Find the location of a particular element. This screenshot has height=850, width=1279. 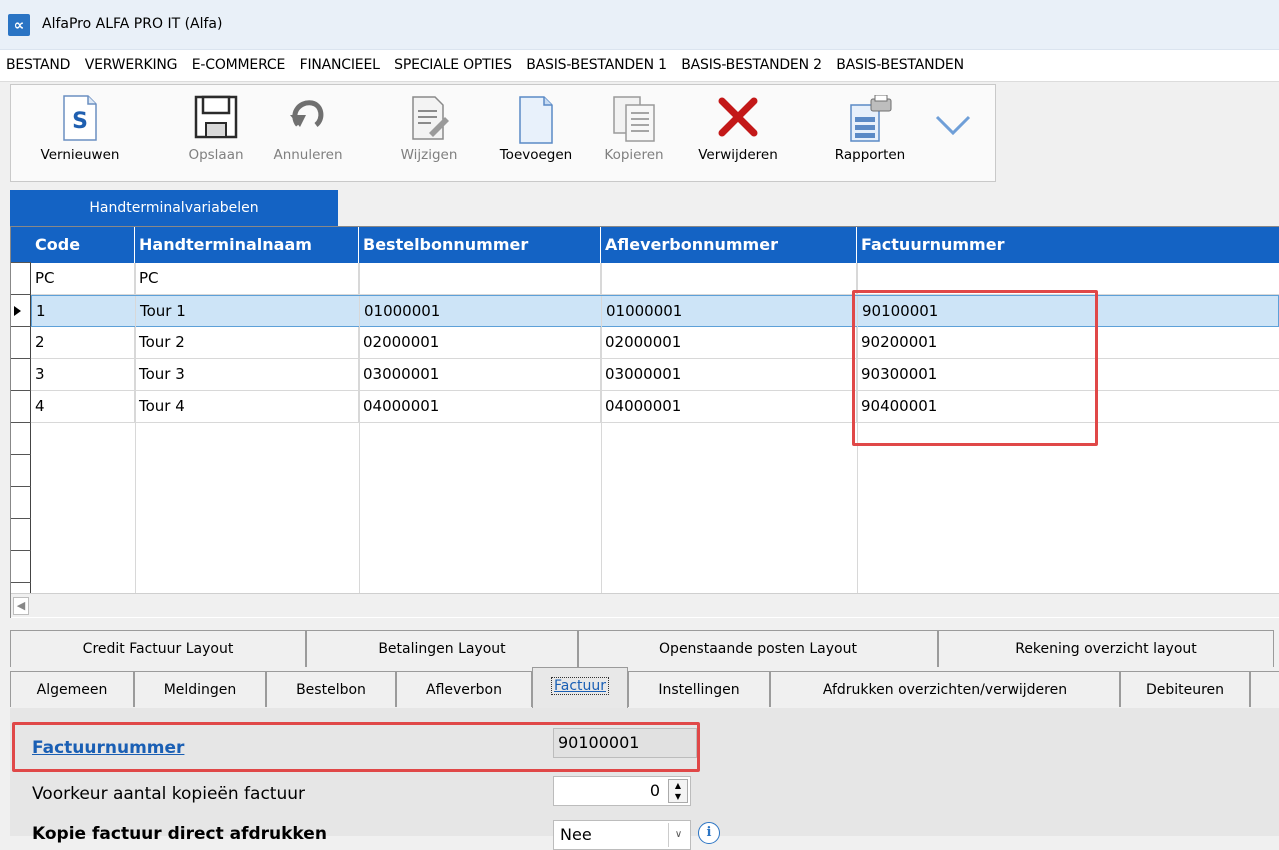

table-row-selected: 1 Tour 1 01000001 01000001 90100001 is located at coordinates (655, 311).